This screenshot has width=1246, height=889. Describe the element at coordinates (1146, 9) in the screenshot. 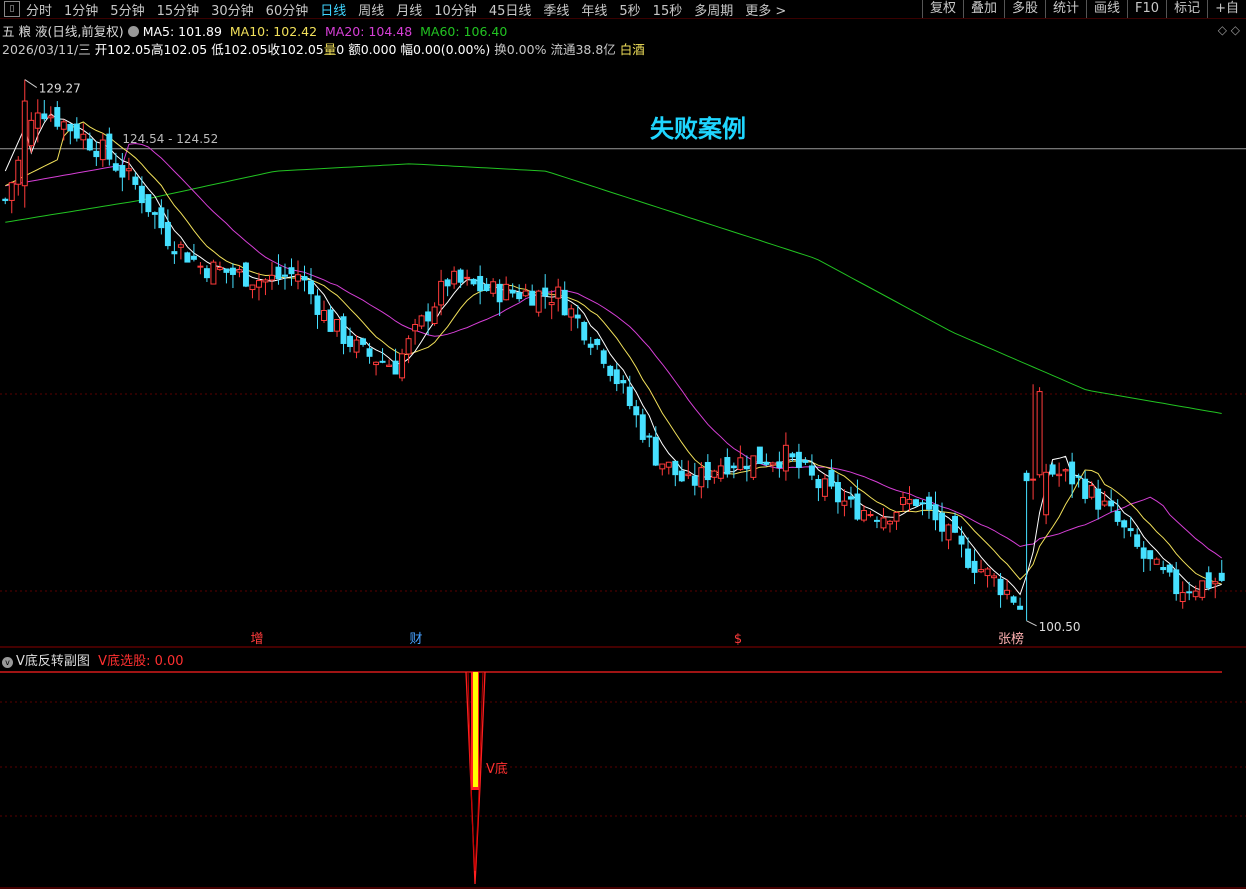

I see `toolbar-button-5: F10` at that location.